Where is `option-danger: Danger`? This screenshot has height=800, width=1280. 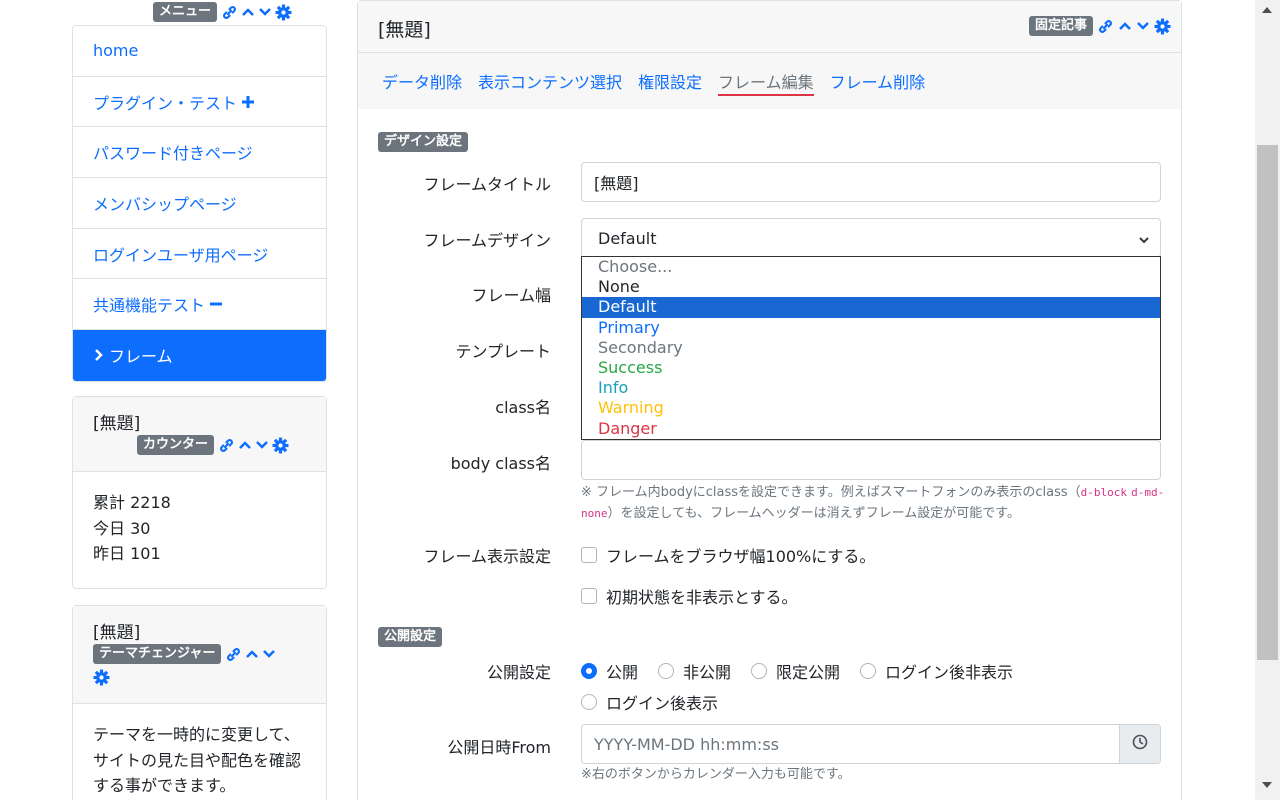 option-danger: Danger is located at coordinates (871, 429).